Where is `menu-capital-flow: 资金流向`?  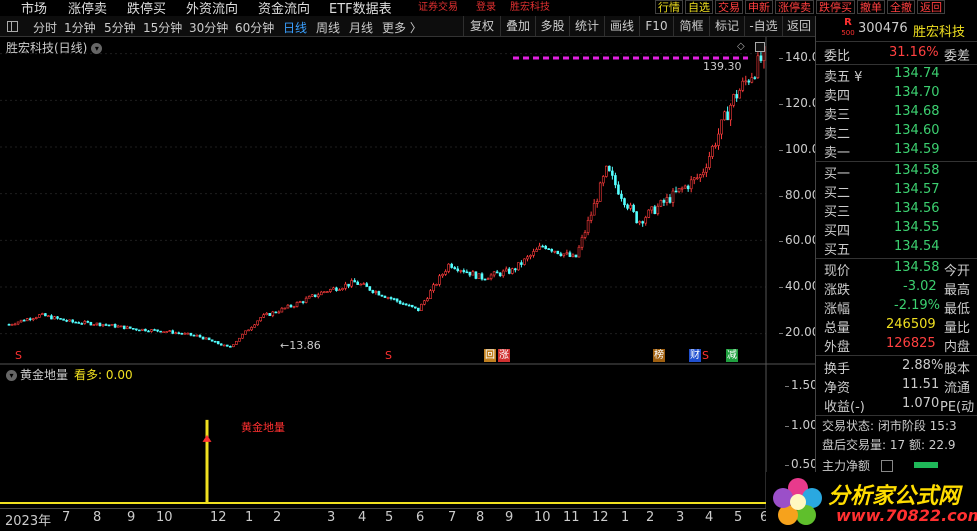 menu-capital-flow: 资金流向 is located at coordinates (284, 8).